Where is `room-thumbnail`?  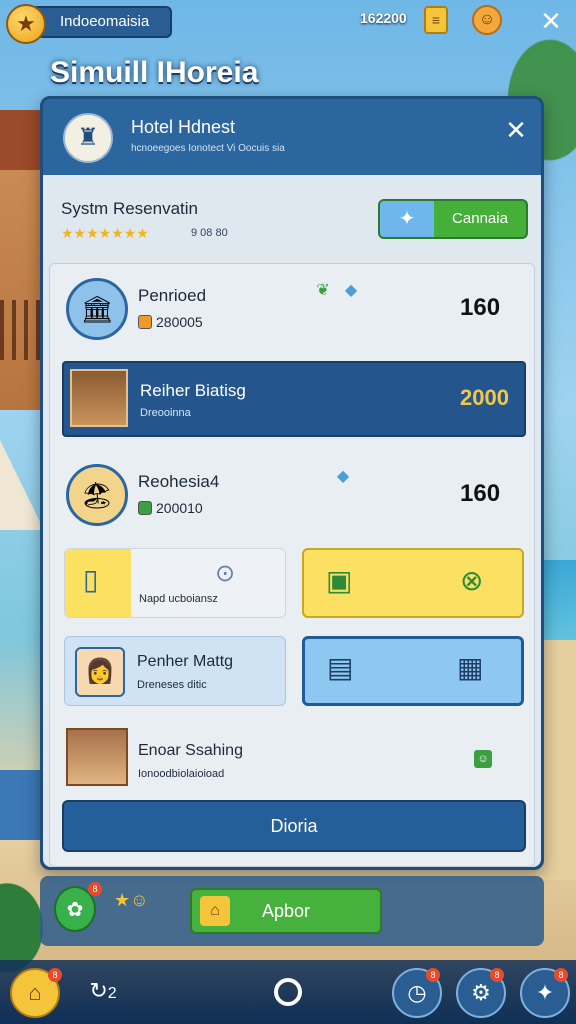
room-thumbnail is located at coordinates (99, 398).